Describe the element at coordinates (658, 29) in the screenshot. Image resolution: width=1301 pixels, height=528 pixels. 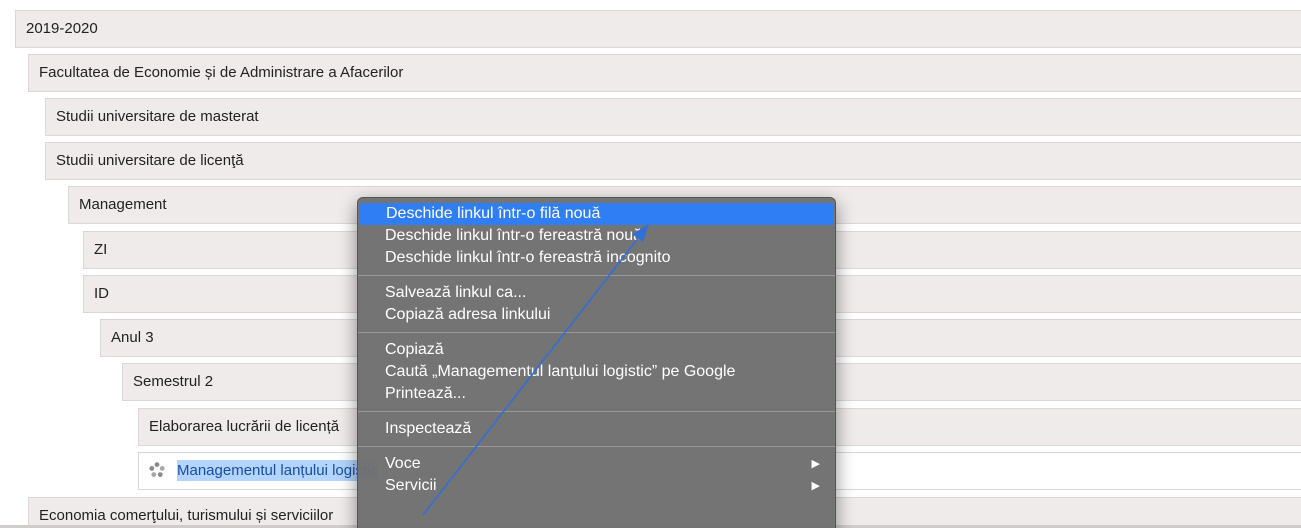
I see `tree-row-2019-2020: 2019-2020` at that location.